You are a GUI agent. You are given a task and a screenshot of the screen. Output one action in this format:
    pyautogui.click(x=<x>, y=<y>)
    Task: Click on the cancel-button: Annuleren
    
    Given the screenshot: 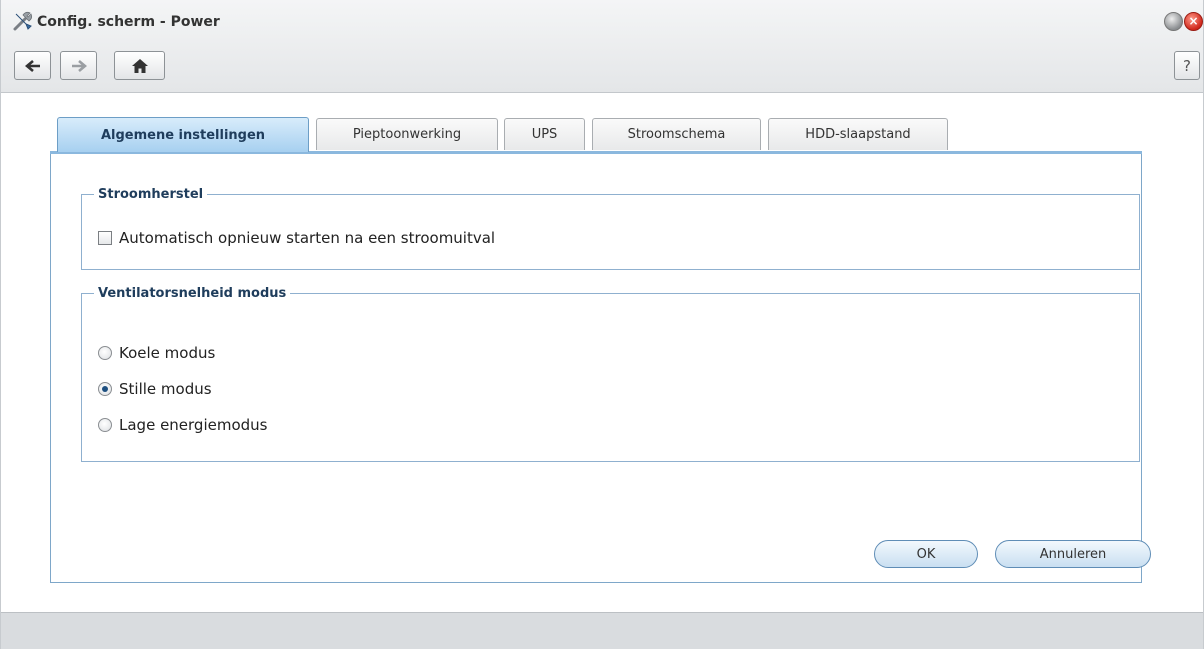 What is the action you would take?
    pyautogui.click(x=1073, y=554)
    